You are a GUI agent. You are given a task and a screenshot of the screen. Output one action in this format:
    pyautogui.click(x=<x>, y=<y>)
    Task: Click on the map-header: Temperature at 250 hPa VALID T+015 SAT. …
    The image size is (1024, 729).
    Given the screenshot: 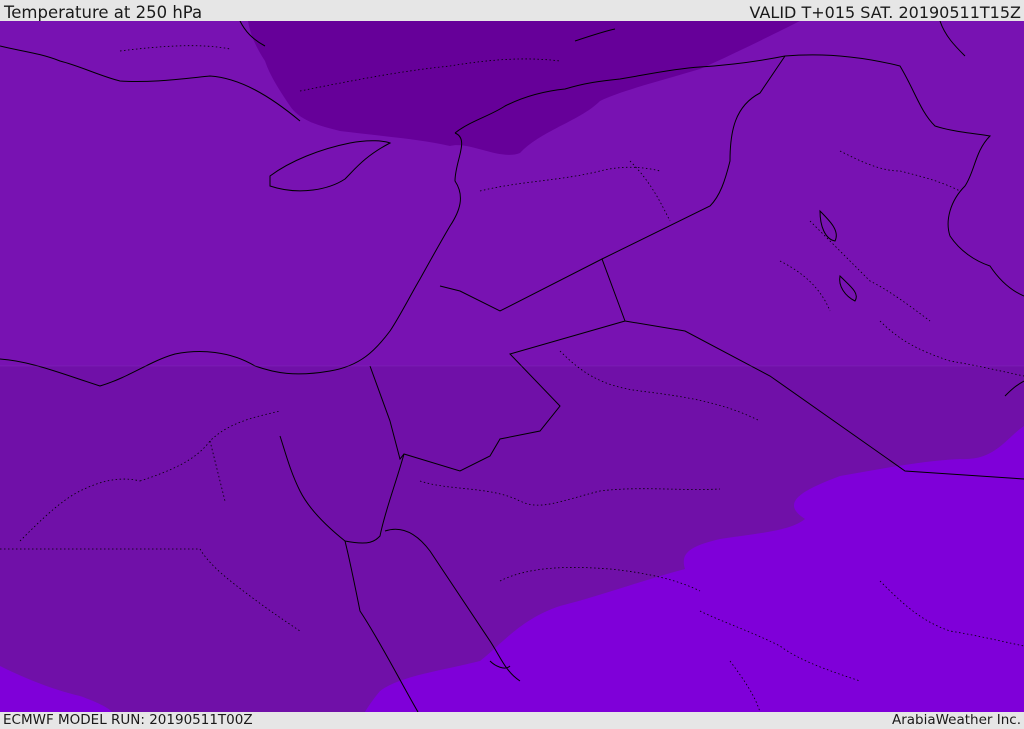 What is the action you would take?
    pyautogui.click(x=512, y=11)
    